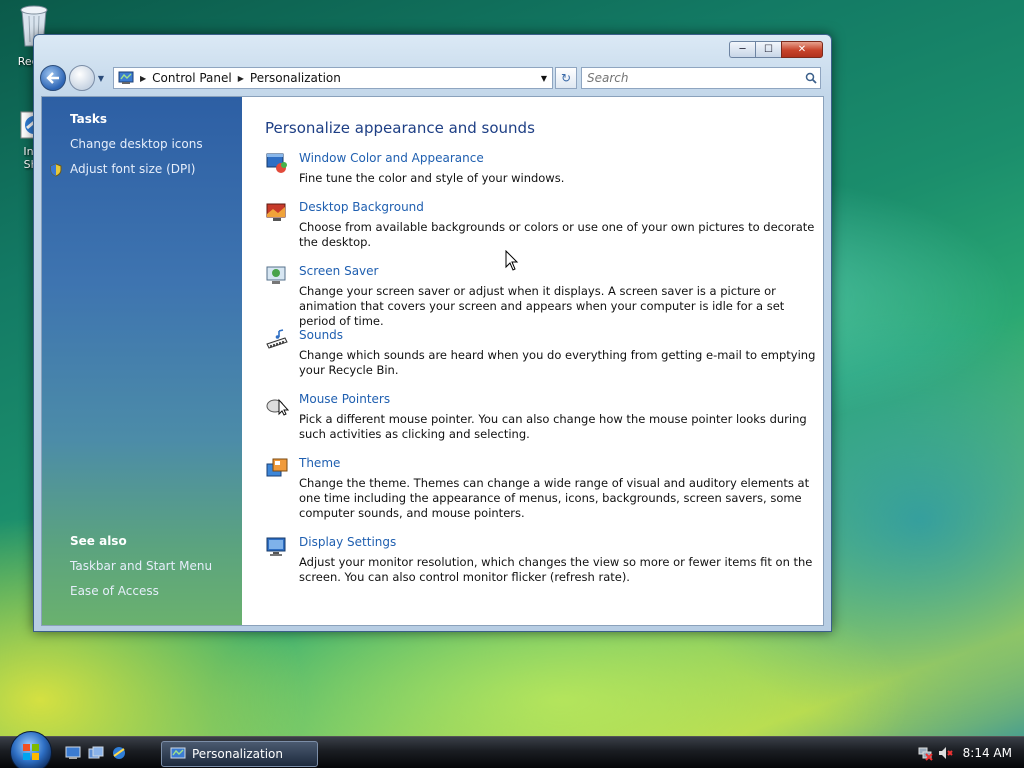 This screenshot has width=1024, height=768. What do you see at coordinates (114, 591) in the screenshot?
I see `ease-of-access-link: Ease of Access` at bounding box center [114, 591].